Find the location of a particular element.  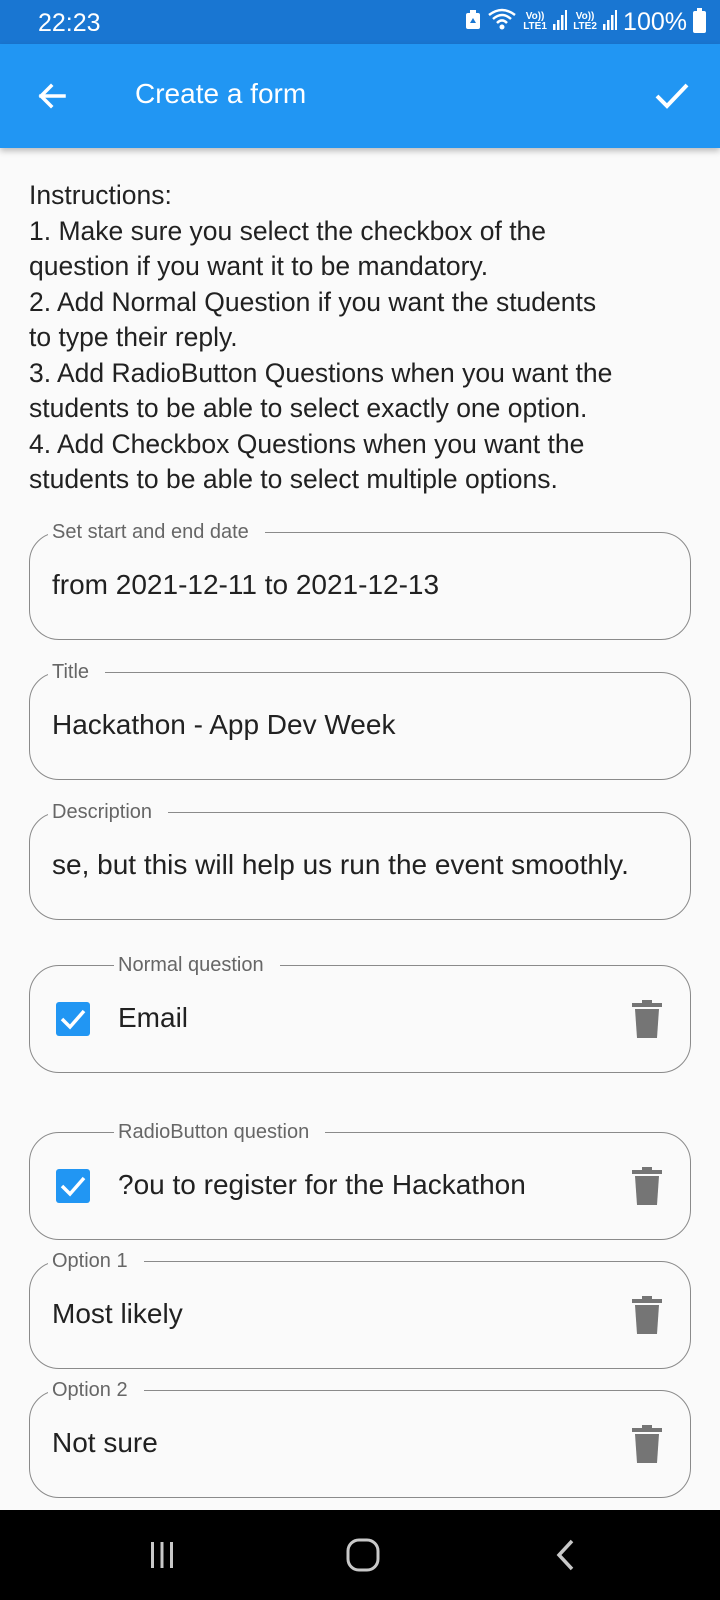

instruction-line: to type their reply. is located at coordinates (133, 337).